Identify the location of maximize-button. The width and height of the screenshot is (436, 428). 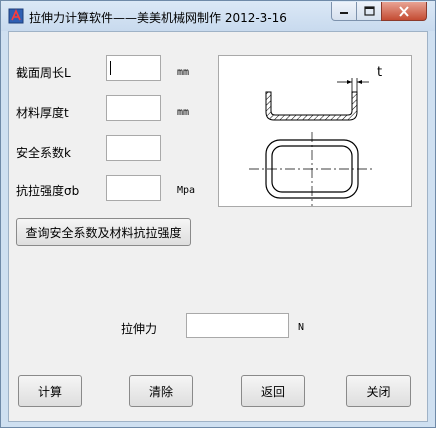
(369, 11).